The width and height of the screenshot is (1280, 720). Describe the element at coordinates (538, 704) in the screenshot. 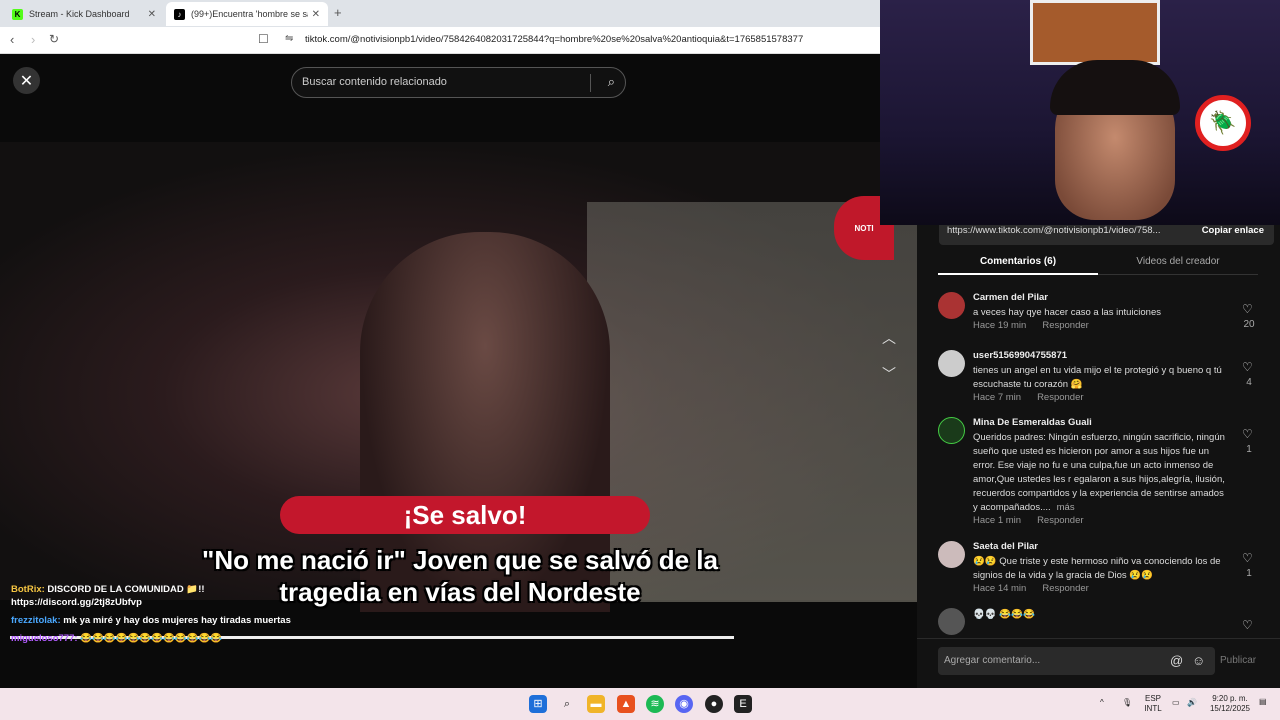

I see `windows-start-icon: ⊞` at that location.